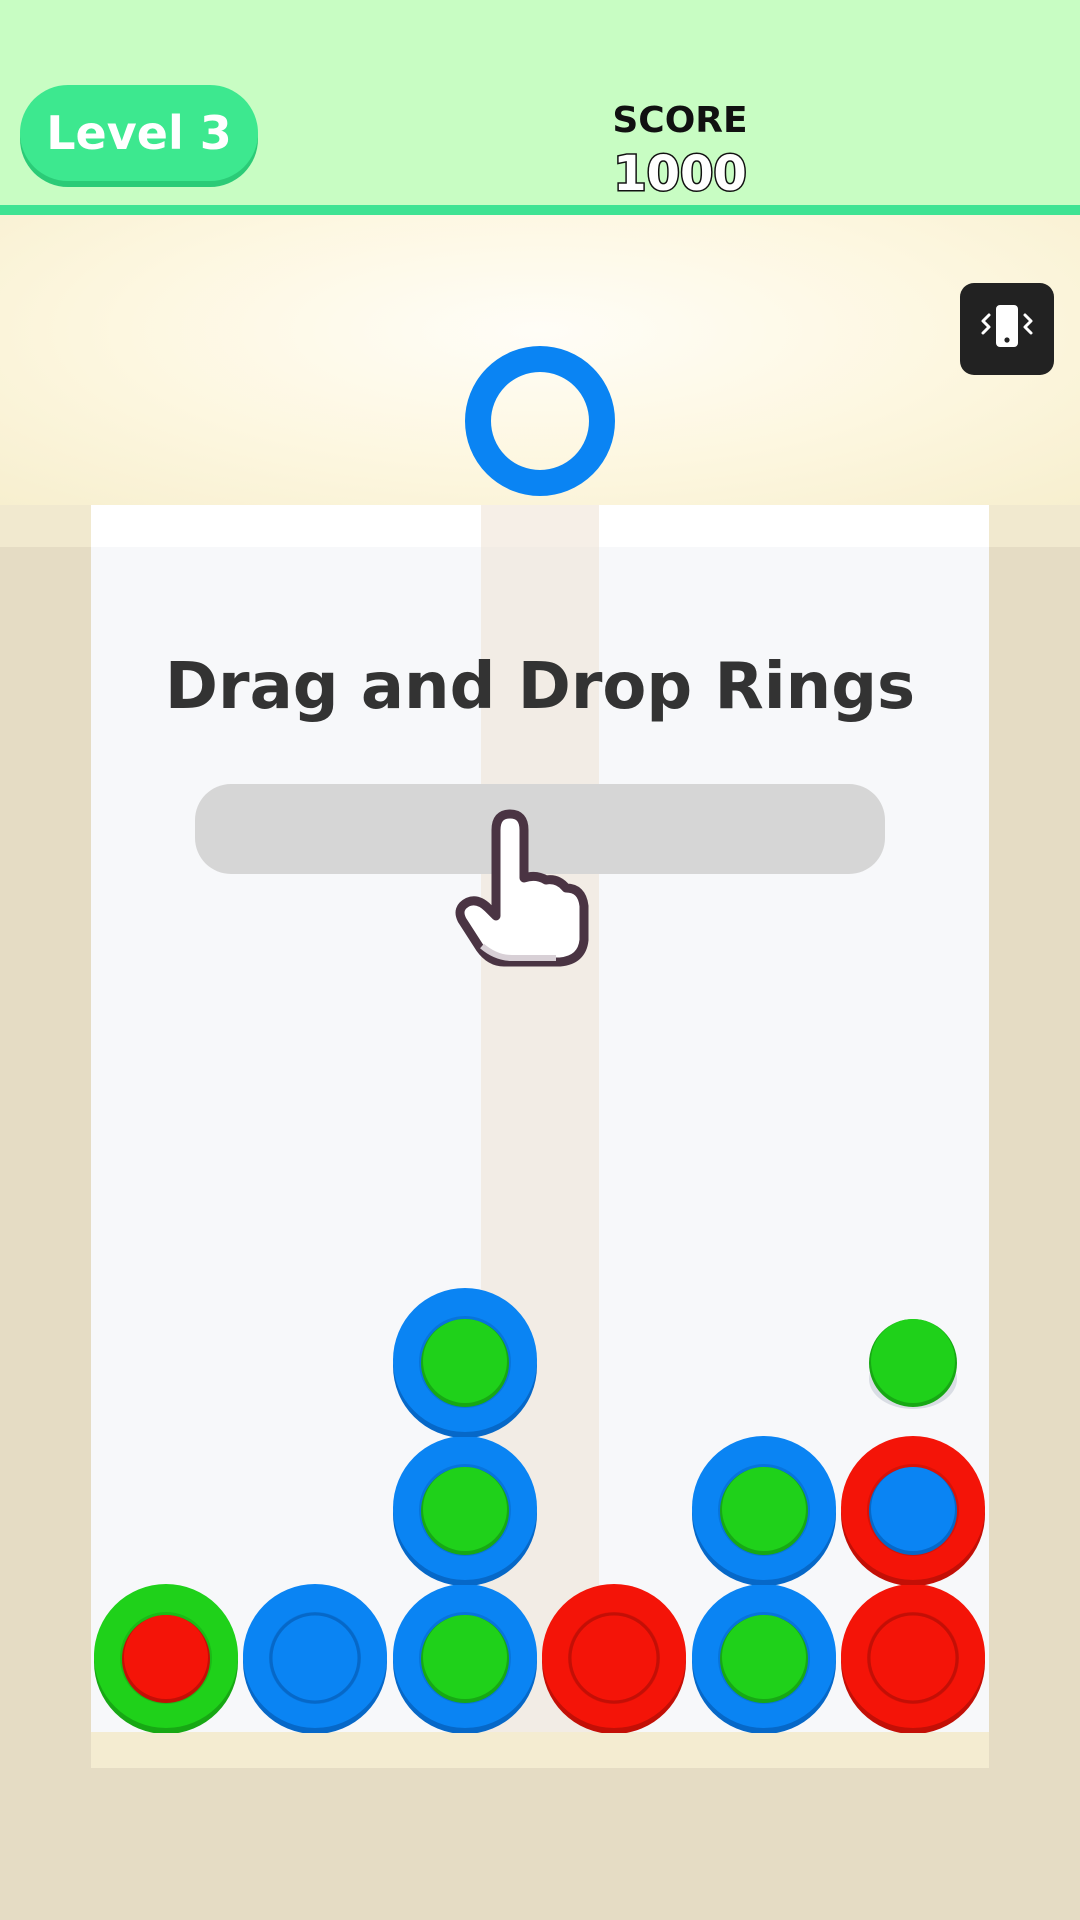 This screenshot has width=1080, height=1920. What do you see at coordinates (913, 1658) in the screenshot?
I see `ring-stack-col6-level1` at bounding box center [913, 1658].